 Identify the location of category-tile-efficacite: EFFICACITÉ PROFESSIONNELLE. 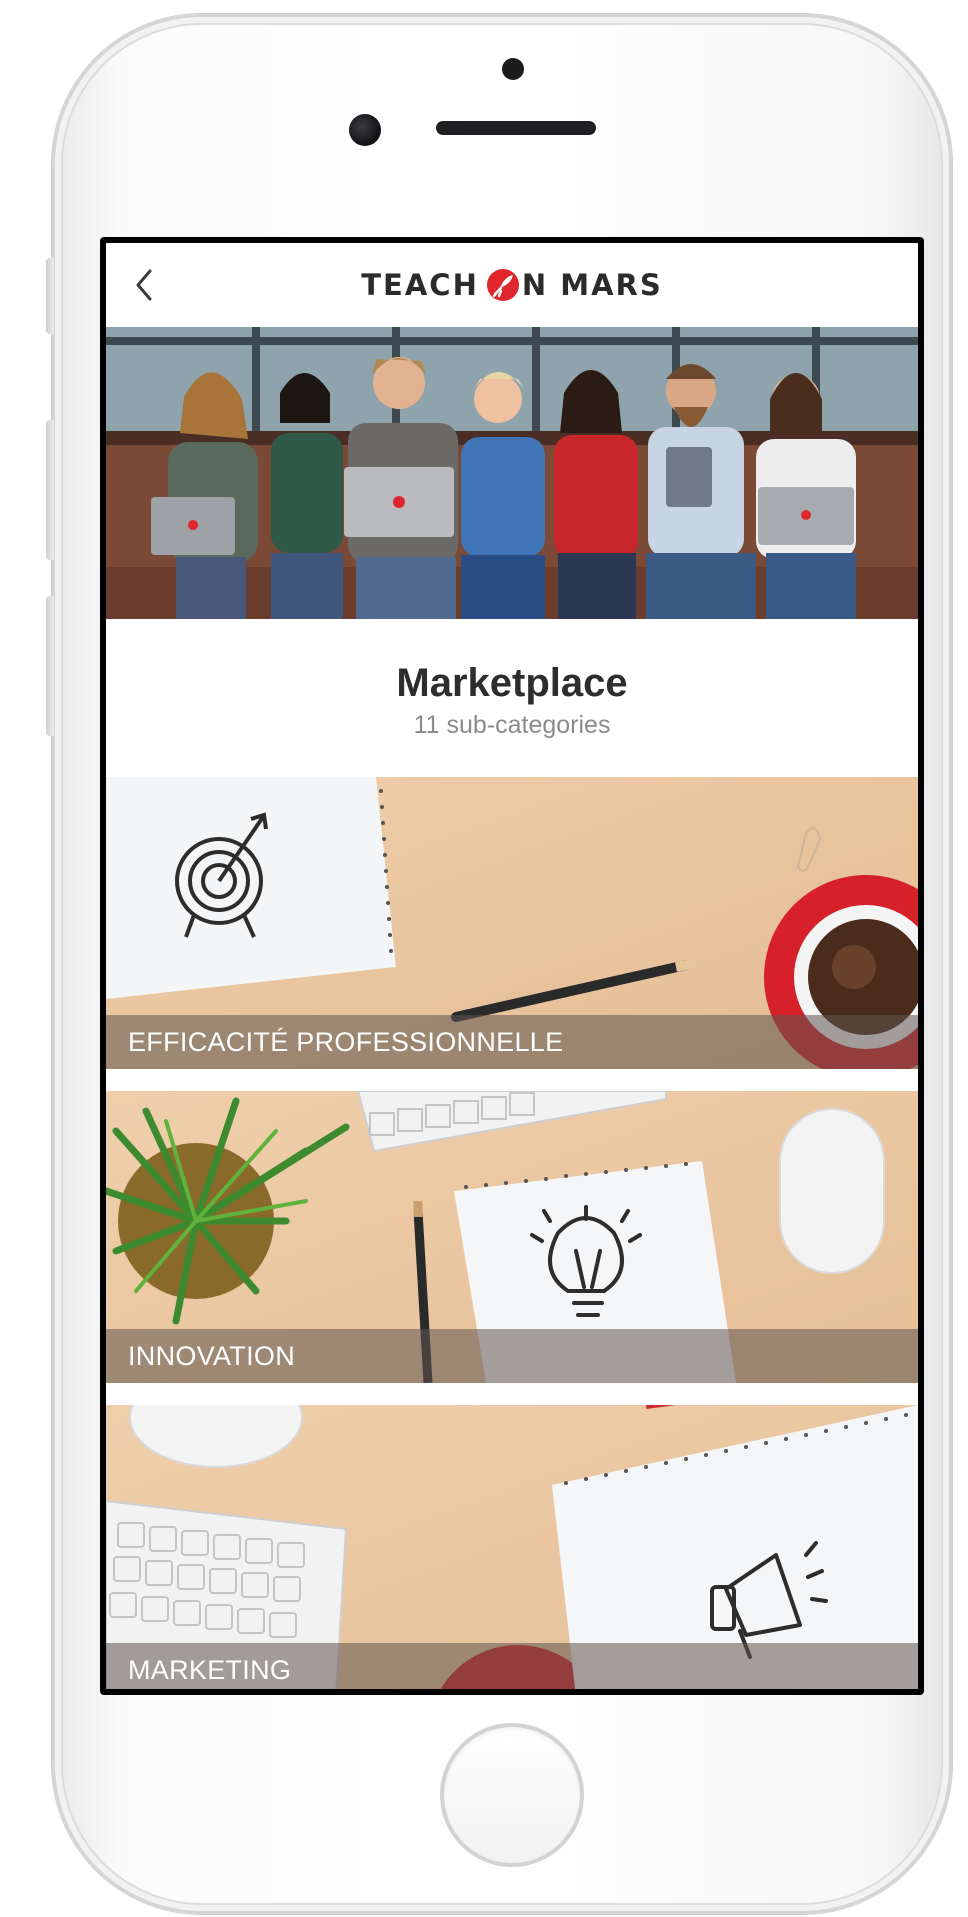
(512, 923).